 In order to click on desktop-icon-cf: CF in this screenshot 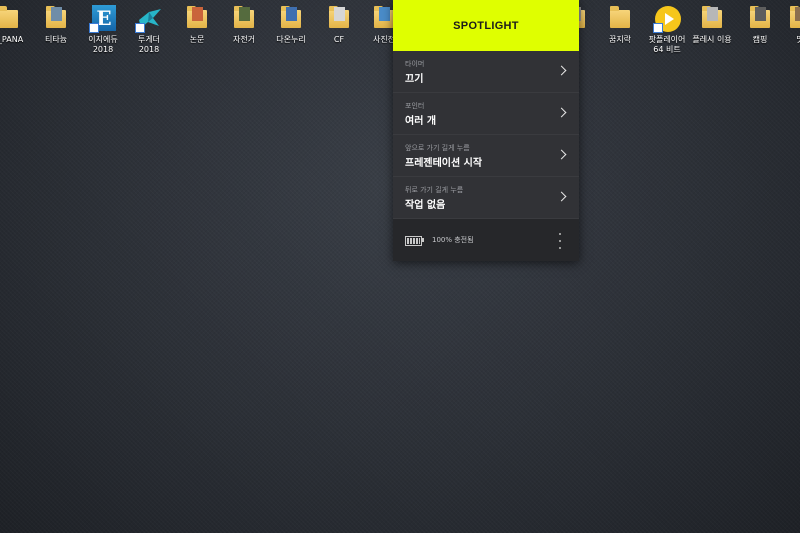, I will do `click(339, 24)`.